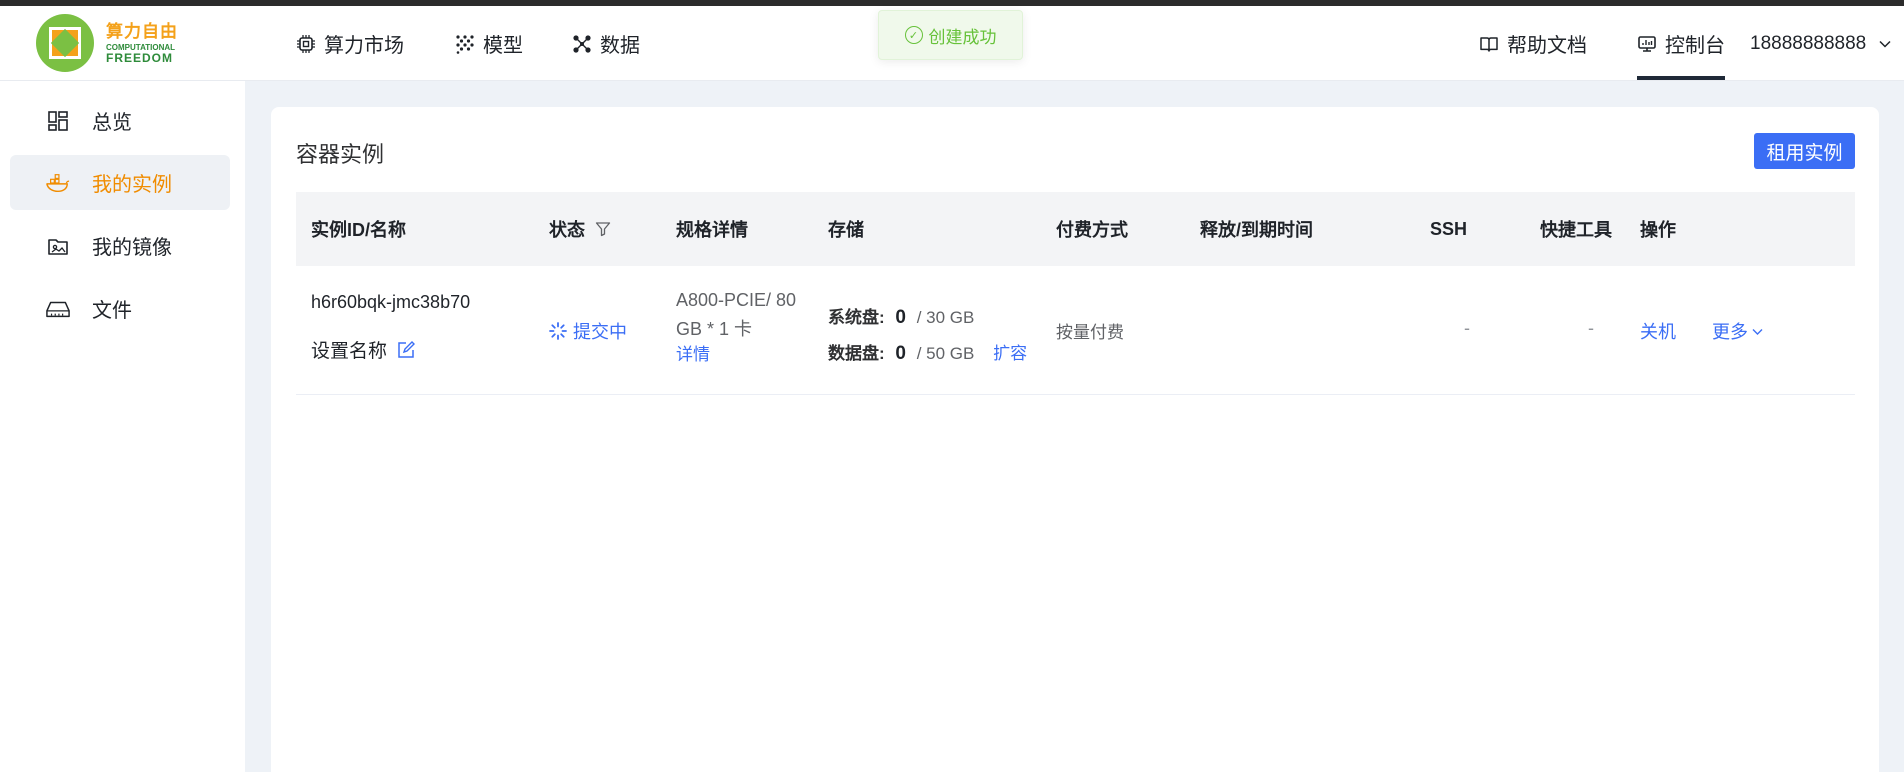 This screenshot has height=772, width=1904. Describe the element at coordinates (58, 309) in the screenshot. I see `disk-icon` at that location.